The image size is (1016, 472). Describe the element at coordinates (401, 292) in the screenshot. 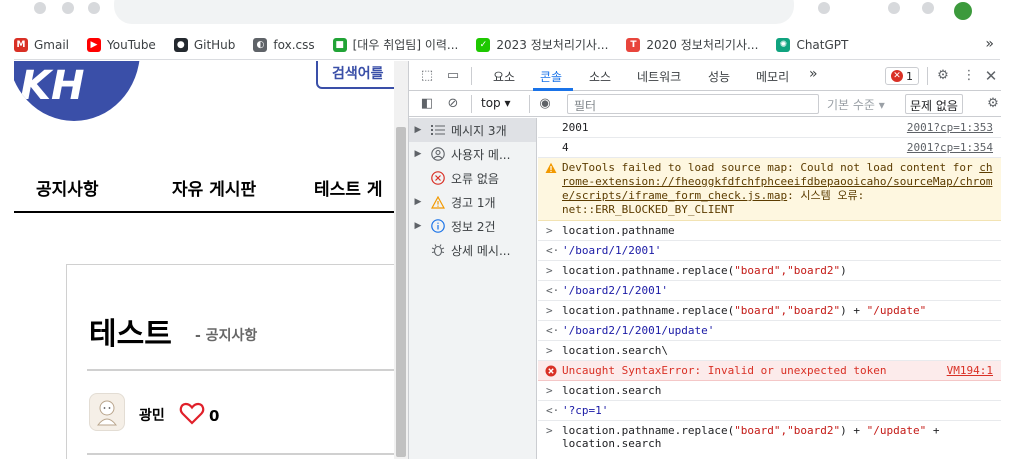

I see `scrollbar-thumb` at that location.